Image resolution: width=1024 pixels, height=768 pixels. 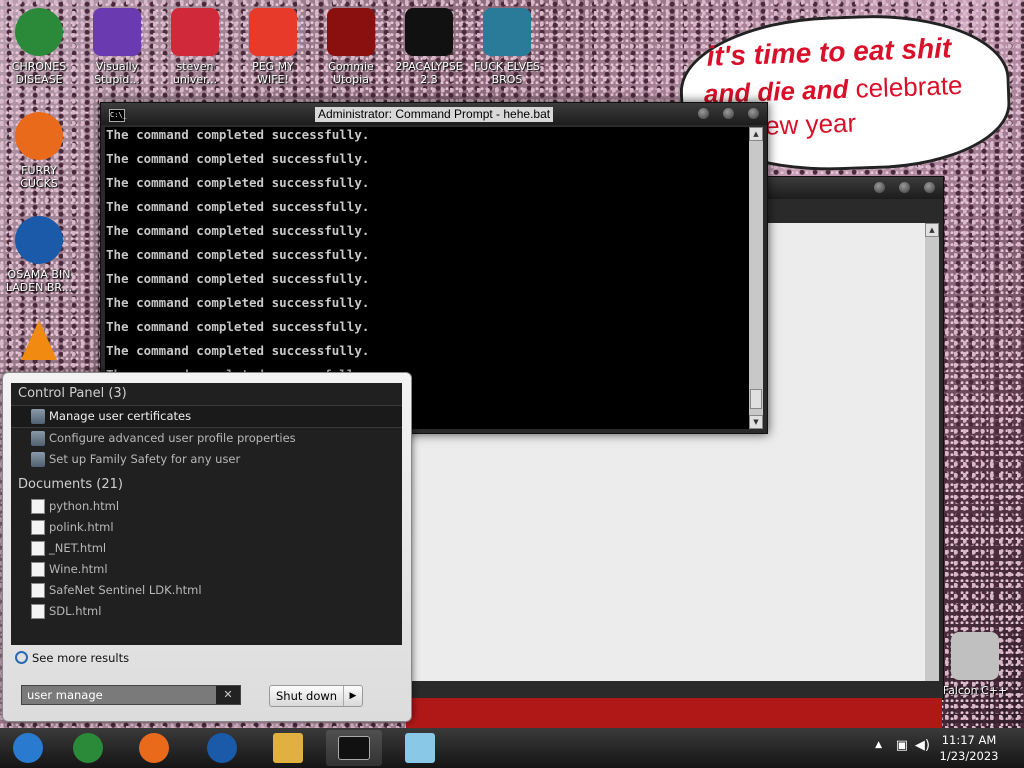 I want to click on taskbar-explorer, so click(x=288, y=748).